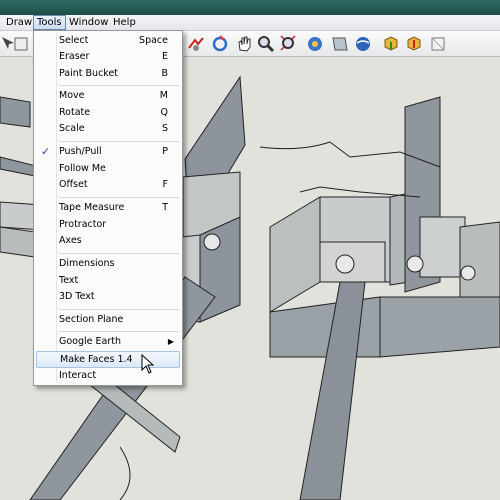  What do you see at coordinates (46, 151) in the screenshot?
I see `checkmark-icon: ✓` at bounding box center [46, 151].